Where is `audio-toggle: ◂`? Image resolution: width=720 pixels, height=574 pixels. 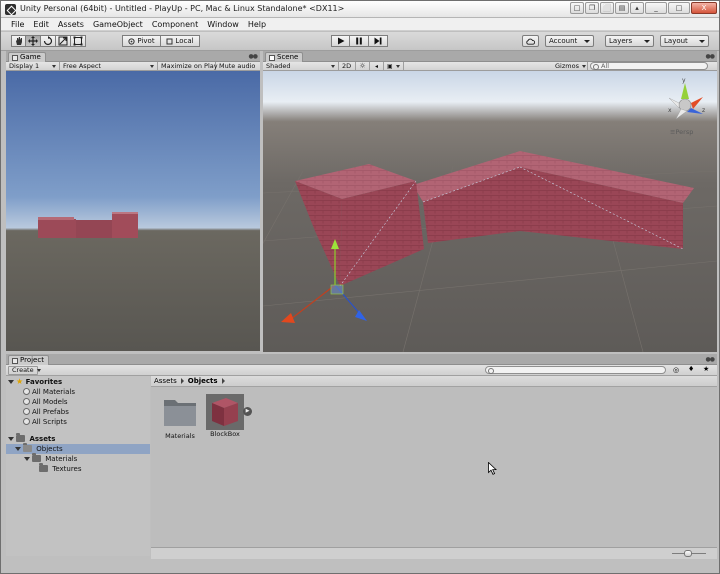 audio-toggle: ◂ is located at coordinates (377, 66).